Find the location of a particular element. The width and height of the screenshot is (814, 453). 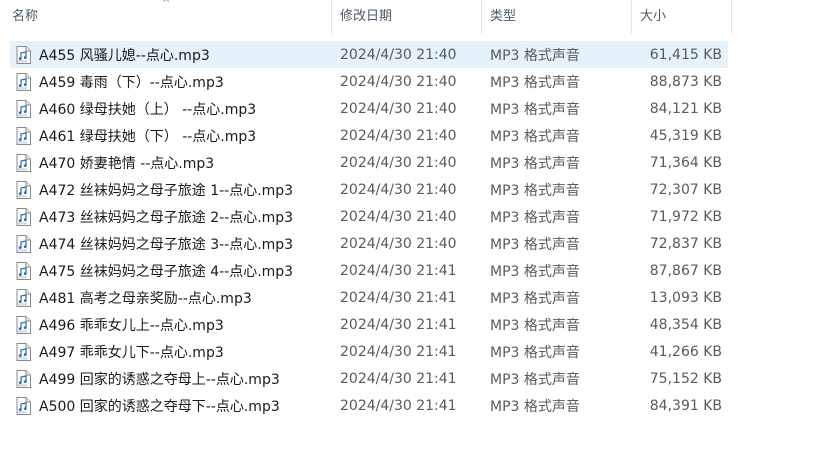

file-size: 71,972 KB is located at coordinates (685, 216).